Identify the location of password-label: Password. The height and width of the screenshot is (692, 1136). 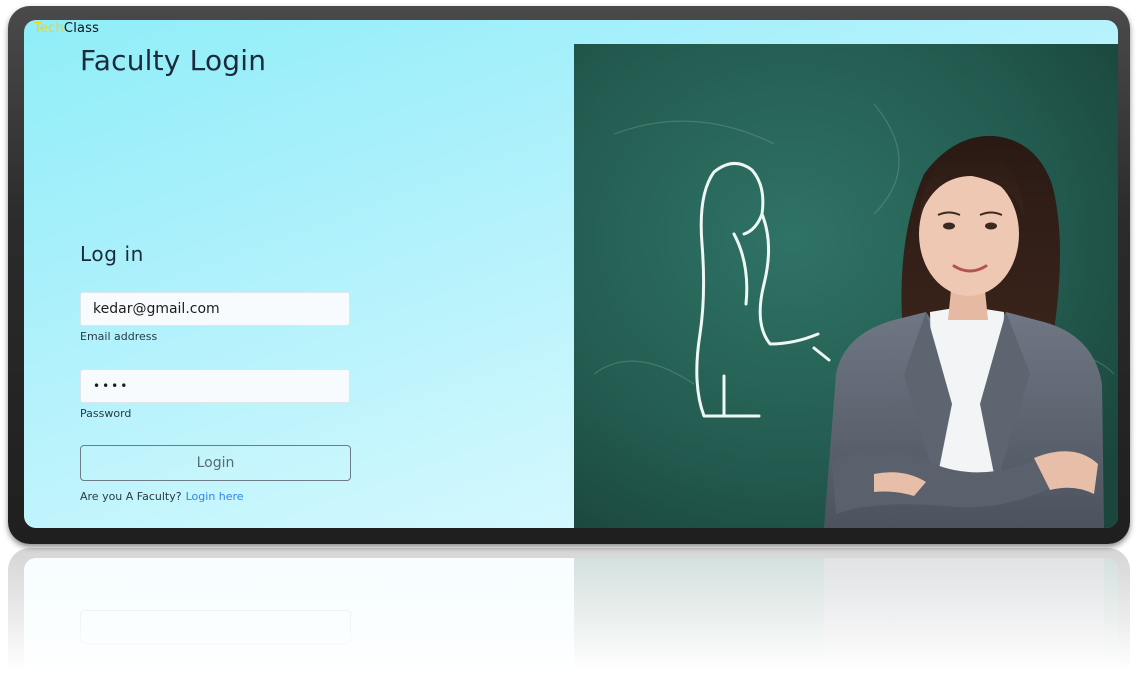
(106, 413).